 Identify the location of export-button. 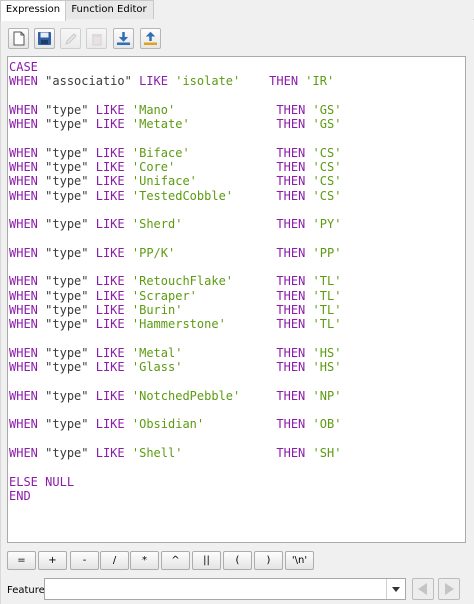
(150, 38).